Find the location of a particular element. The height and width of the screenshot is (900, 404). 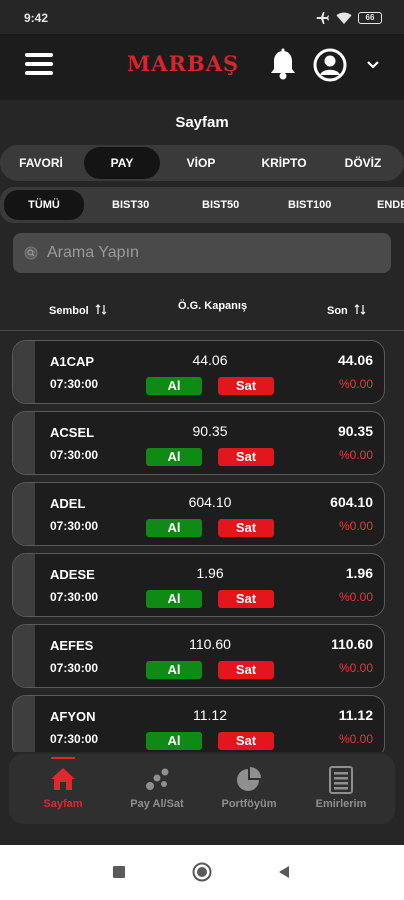

battery-level: 66 is located at coordinates (370, 17).